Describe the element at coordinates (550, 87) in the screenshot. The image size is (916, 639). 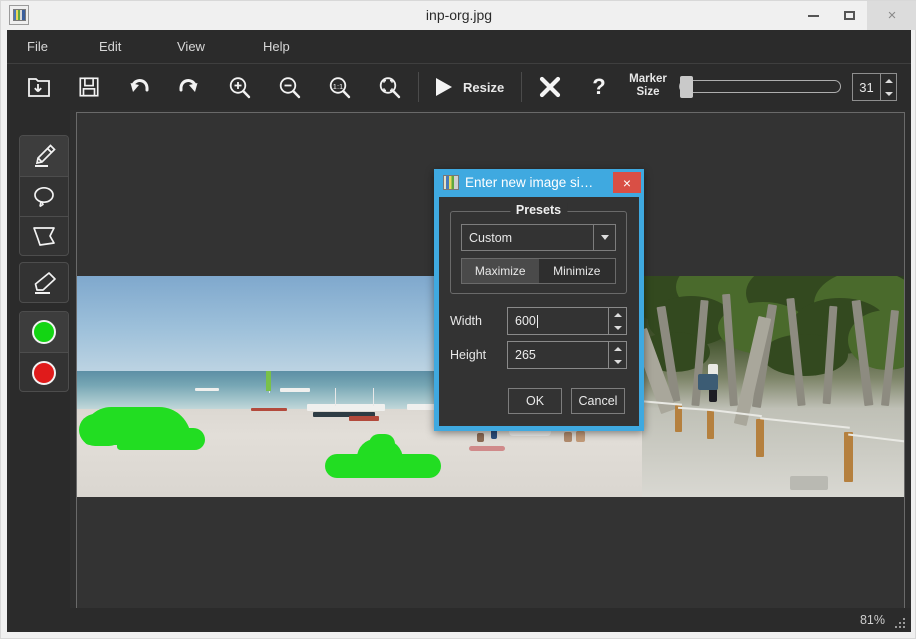
I see `close-image-button` at that location.